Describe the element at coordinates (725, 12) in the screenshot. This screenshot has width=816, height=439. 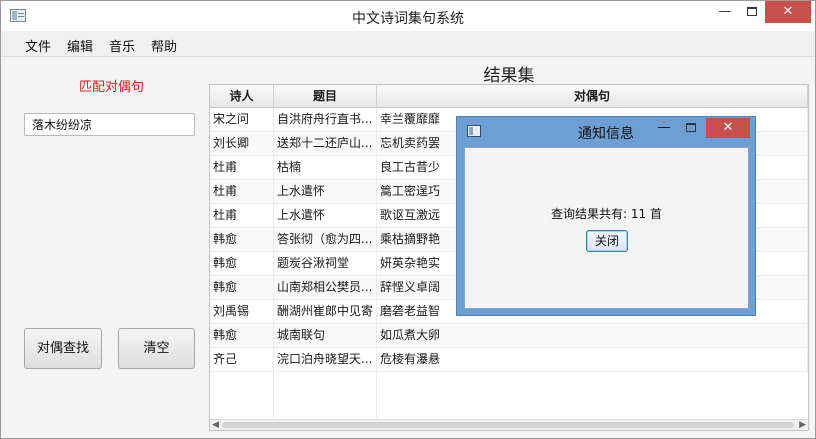
I see `minimize-button: —` at that location.